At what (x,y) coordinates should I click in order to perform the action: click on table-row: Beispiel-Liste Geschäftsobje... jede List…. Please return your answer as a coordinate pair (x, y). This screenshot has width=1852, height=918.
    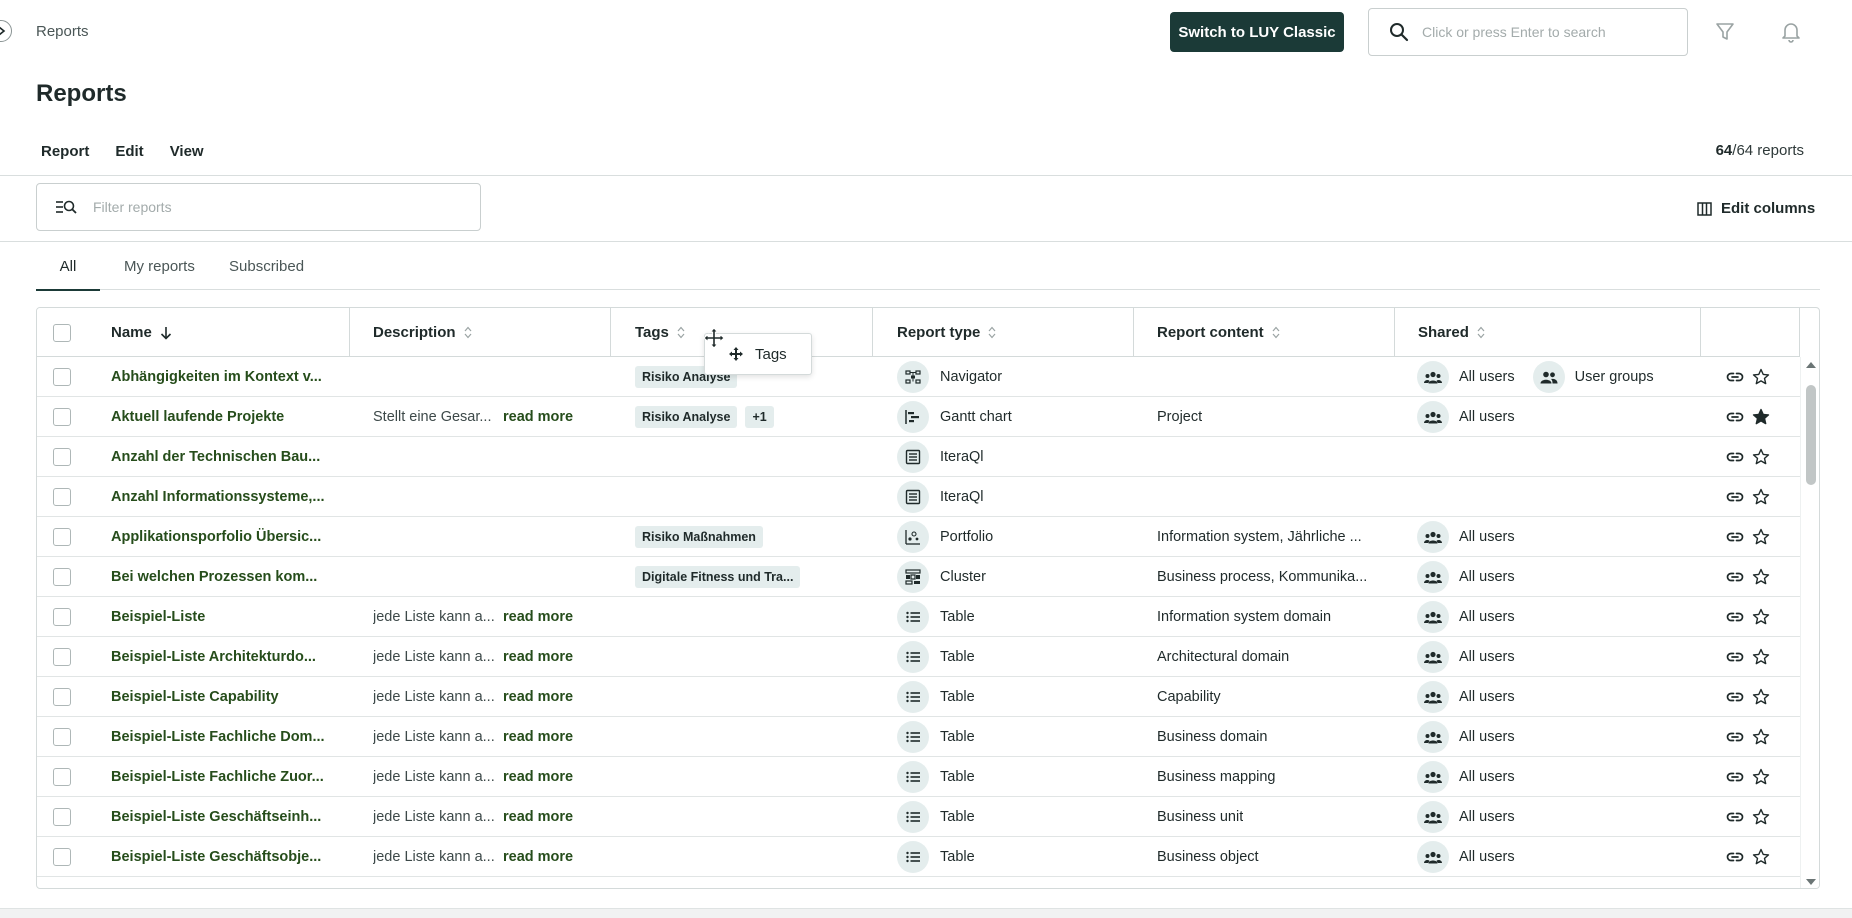
    Looking at the image, I should click on (918, 857).